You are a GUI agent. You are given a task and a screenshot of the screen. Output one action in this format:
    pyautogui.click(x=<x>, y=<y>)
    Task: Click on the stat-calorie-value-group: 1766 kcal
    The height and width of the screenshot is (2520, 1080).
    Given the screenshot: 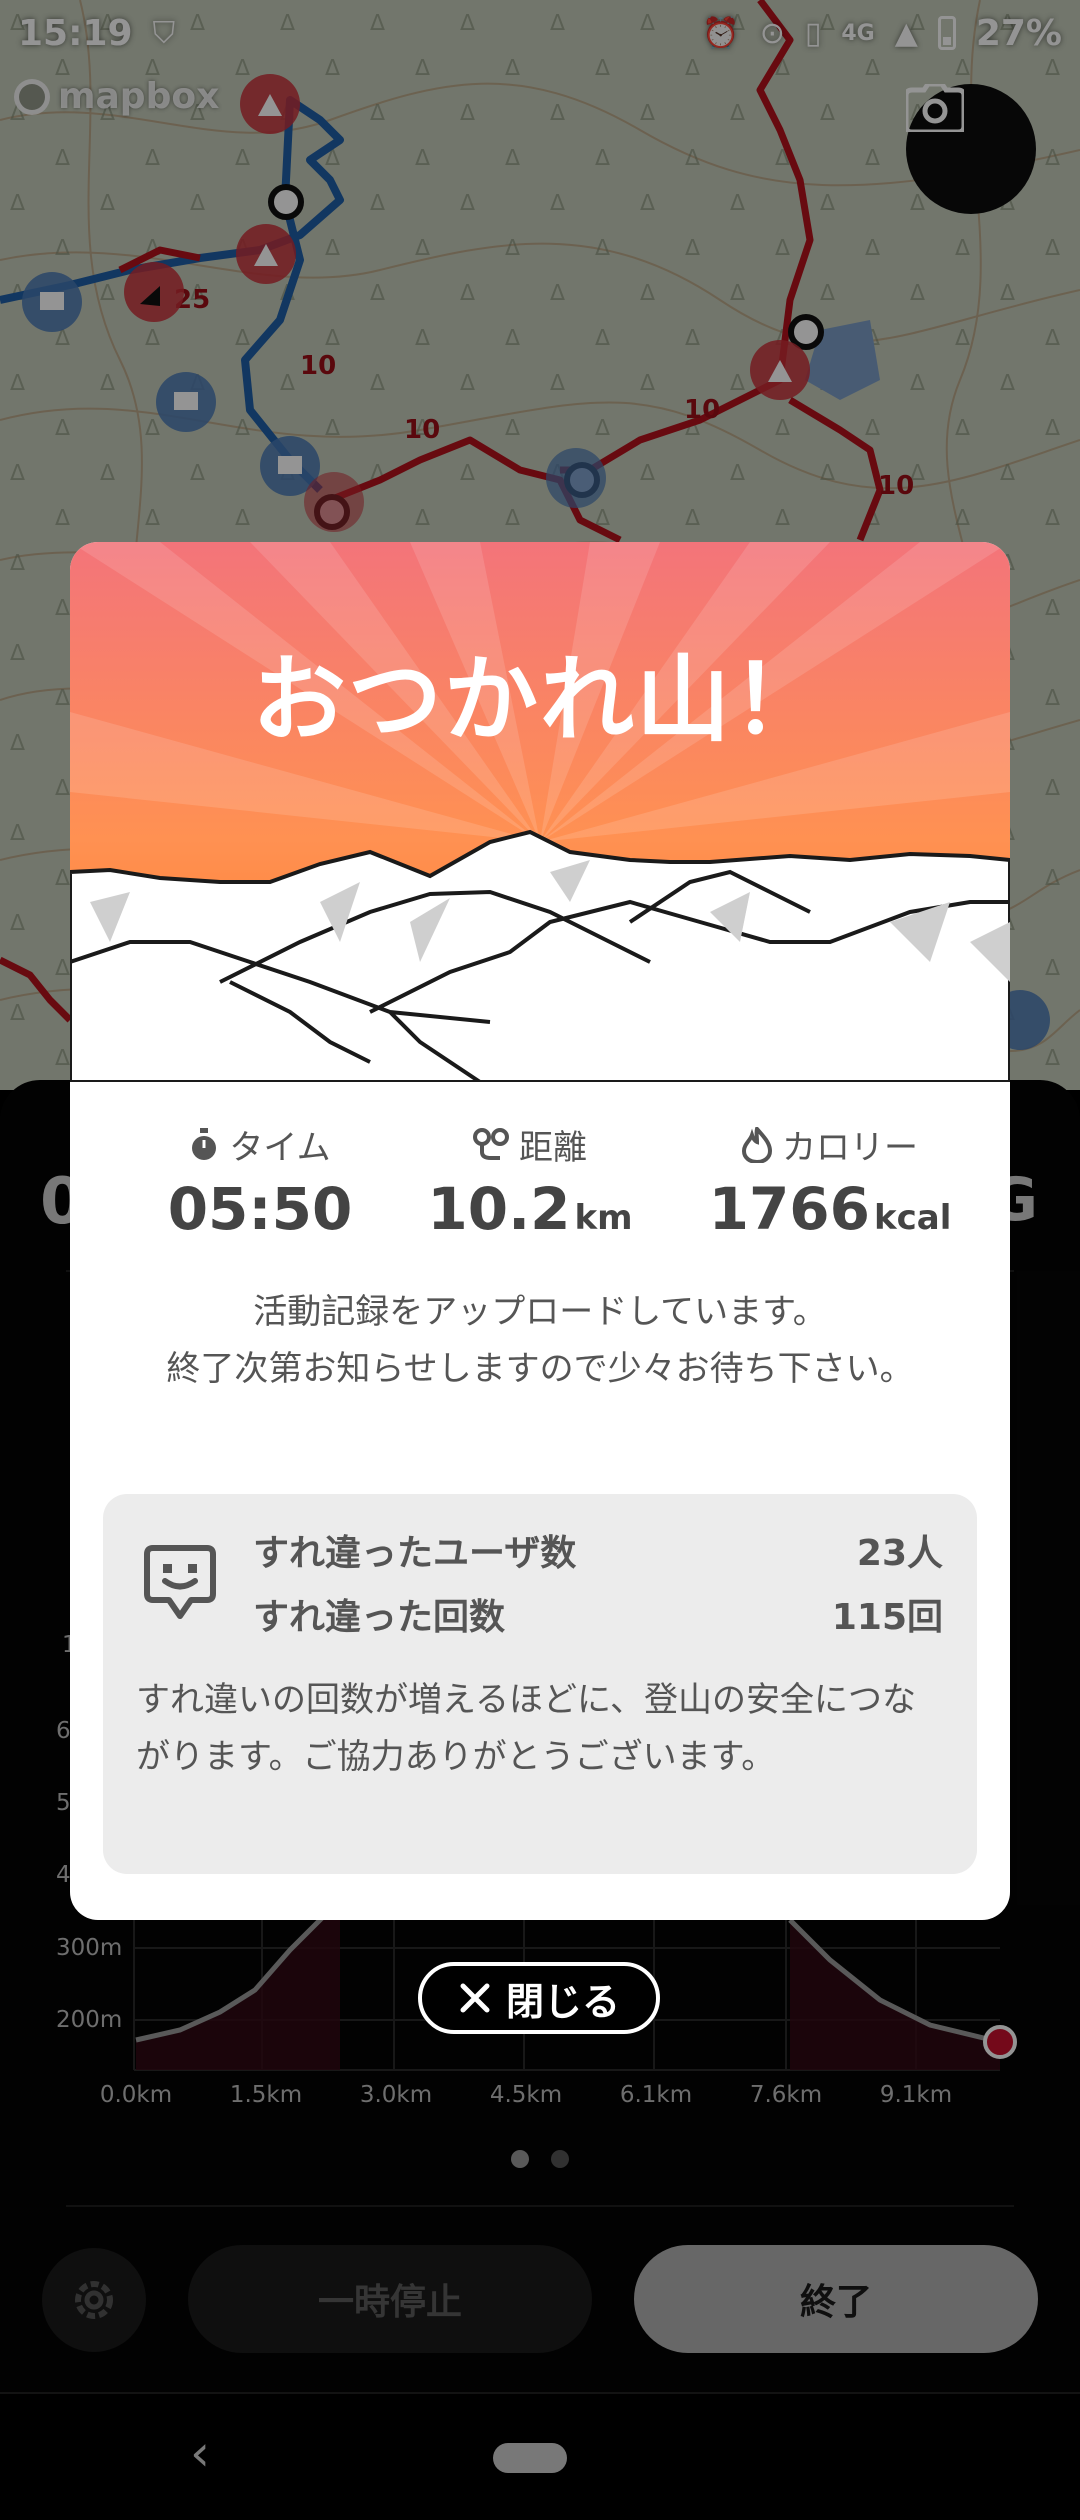 What is the action you would take?
    pyautogui.click(x=830, y=1209)
    